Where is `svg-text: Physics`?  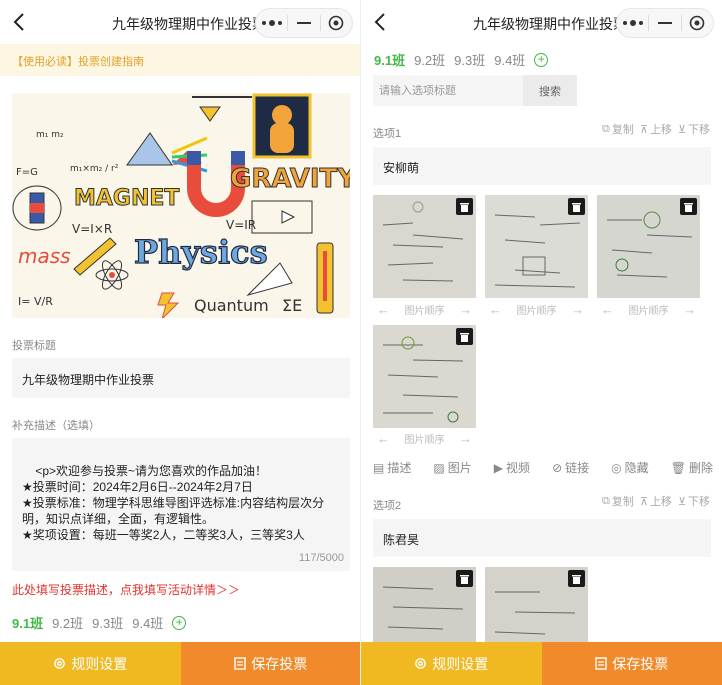 svg-text: Physics is located at coordinates (201, 252).